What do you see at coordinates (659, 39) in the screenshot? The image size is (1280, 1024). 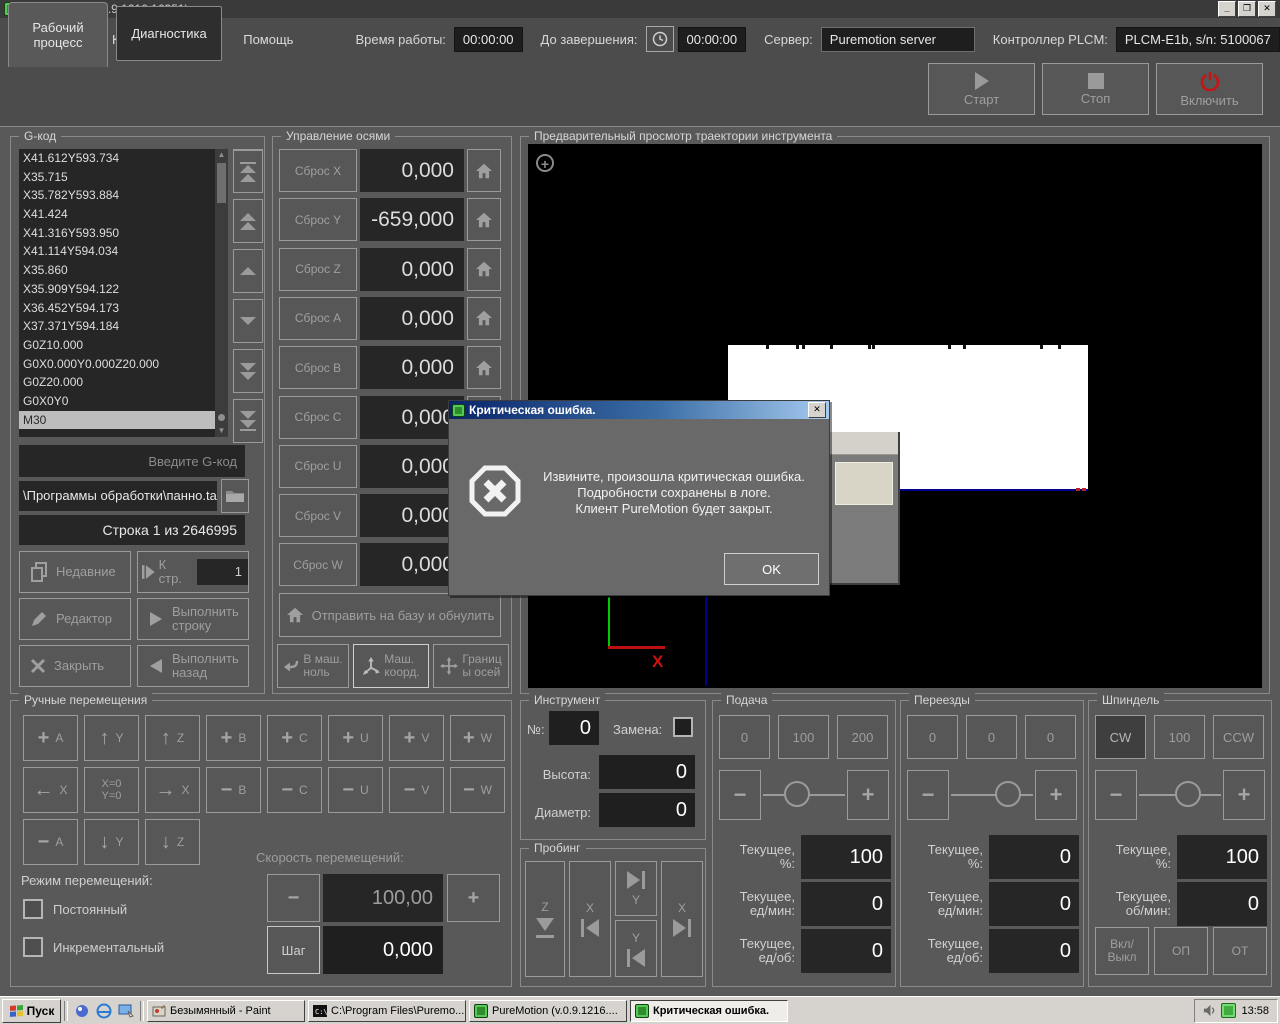 I see `timer-button` at bounding box center [659, 39].